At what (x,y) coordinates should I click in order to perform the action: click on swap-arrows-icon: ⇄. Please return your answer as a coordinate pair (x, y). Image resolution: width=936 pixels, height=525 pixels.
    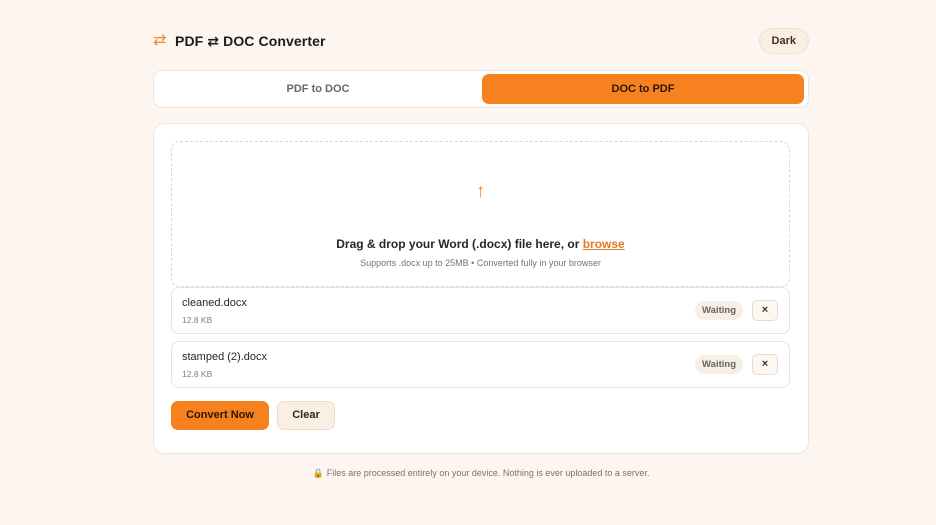
    Looking at the image, I should click on (160, 40).